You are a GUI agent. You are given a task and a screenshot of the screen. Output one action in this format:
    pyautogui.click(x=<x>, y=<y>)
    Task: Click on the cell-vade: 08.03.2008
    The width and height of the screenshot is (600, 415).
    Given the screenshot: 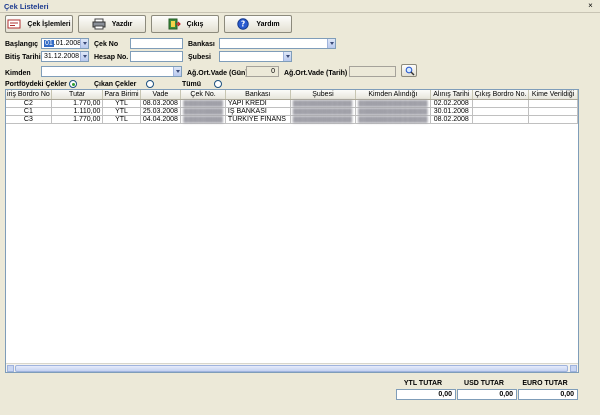 What is the action you would take?
    pyautogui.click(x=161, y=103)
    